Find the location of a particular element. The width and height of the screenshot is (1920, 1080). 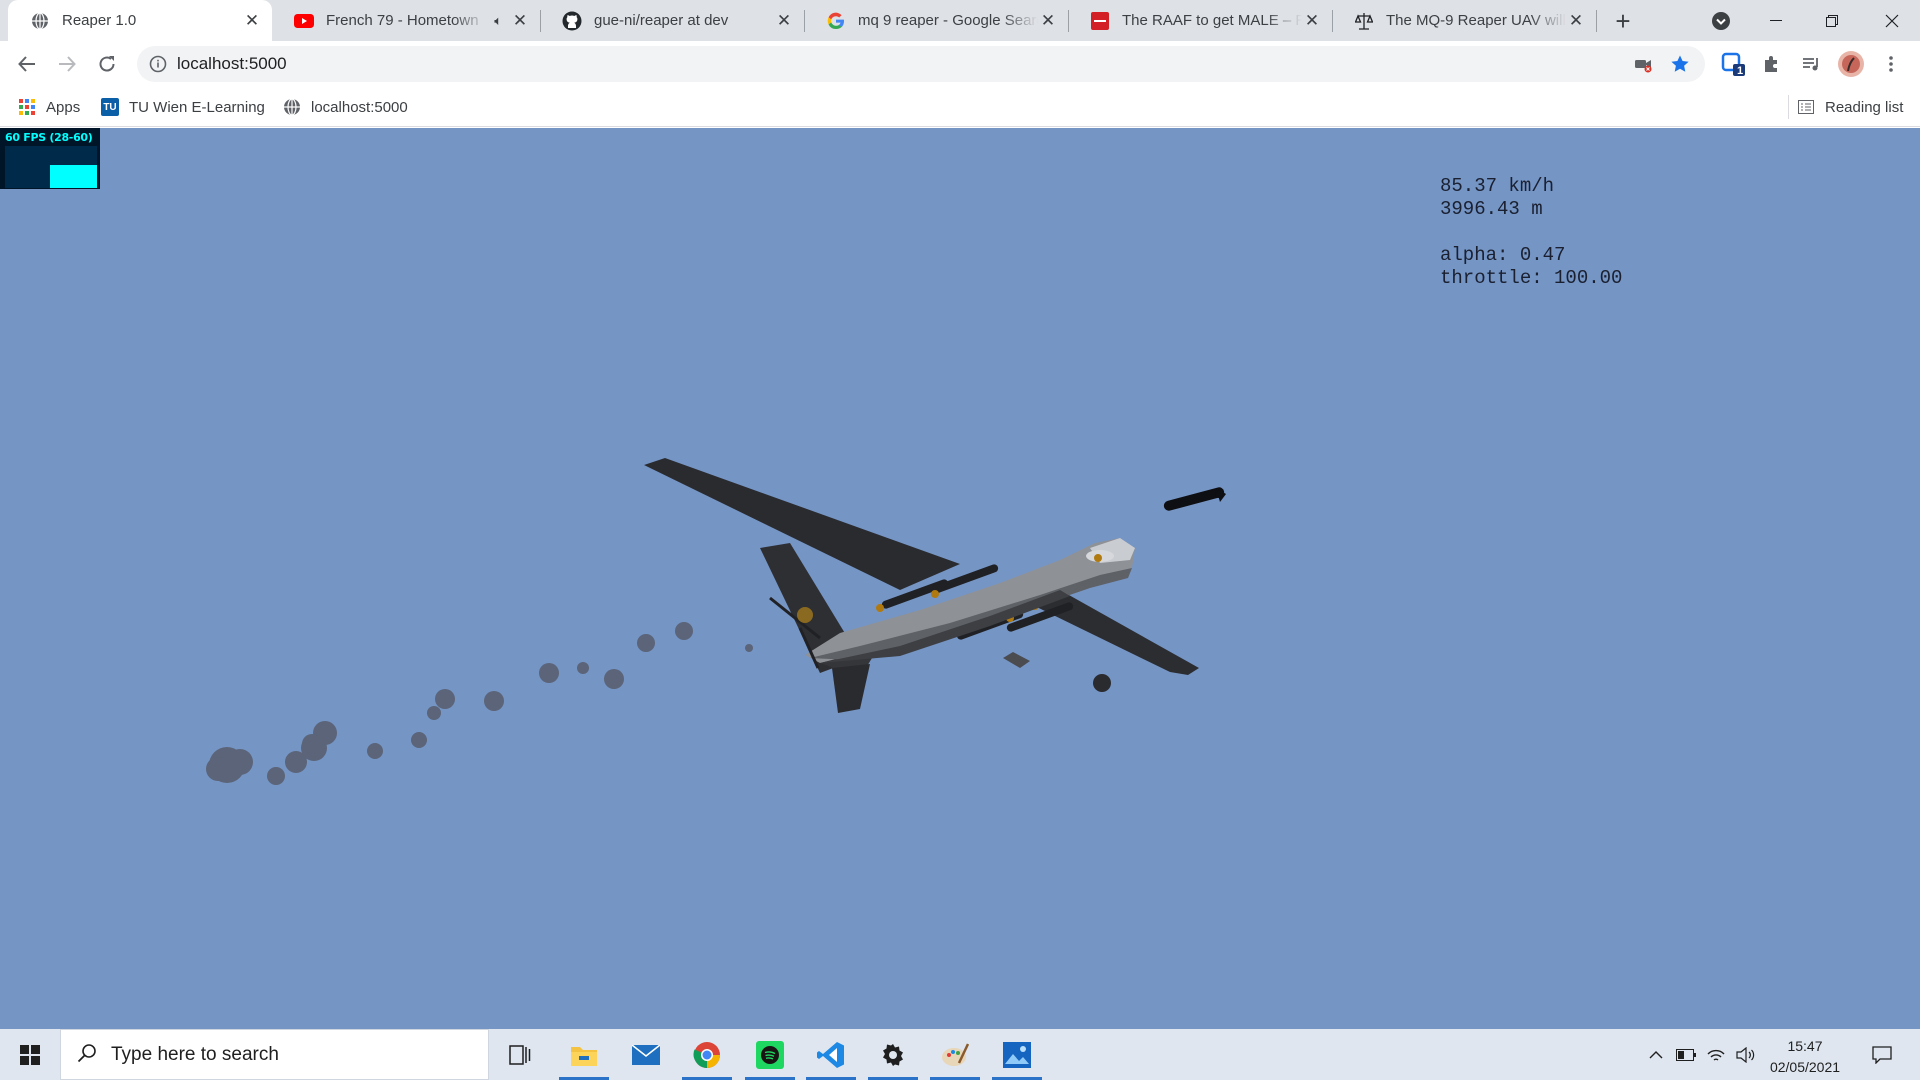

extension-icon: 1 is located at coordinates (1733, 64).